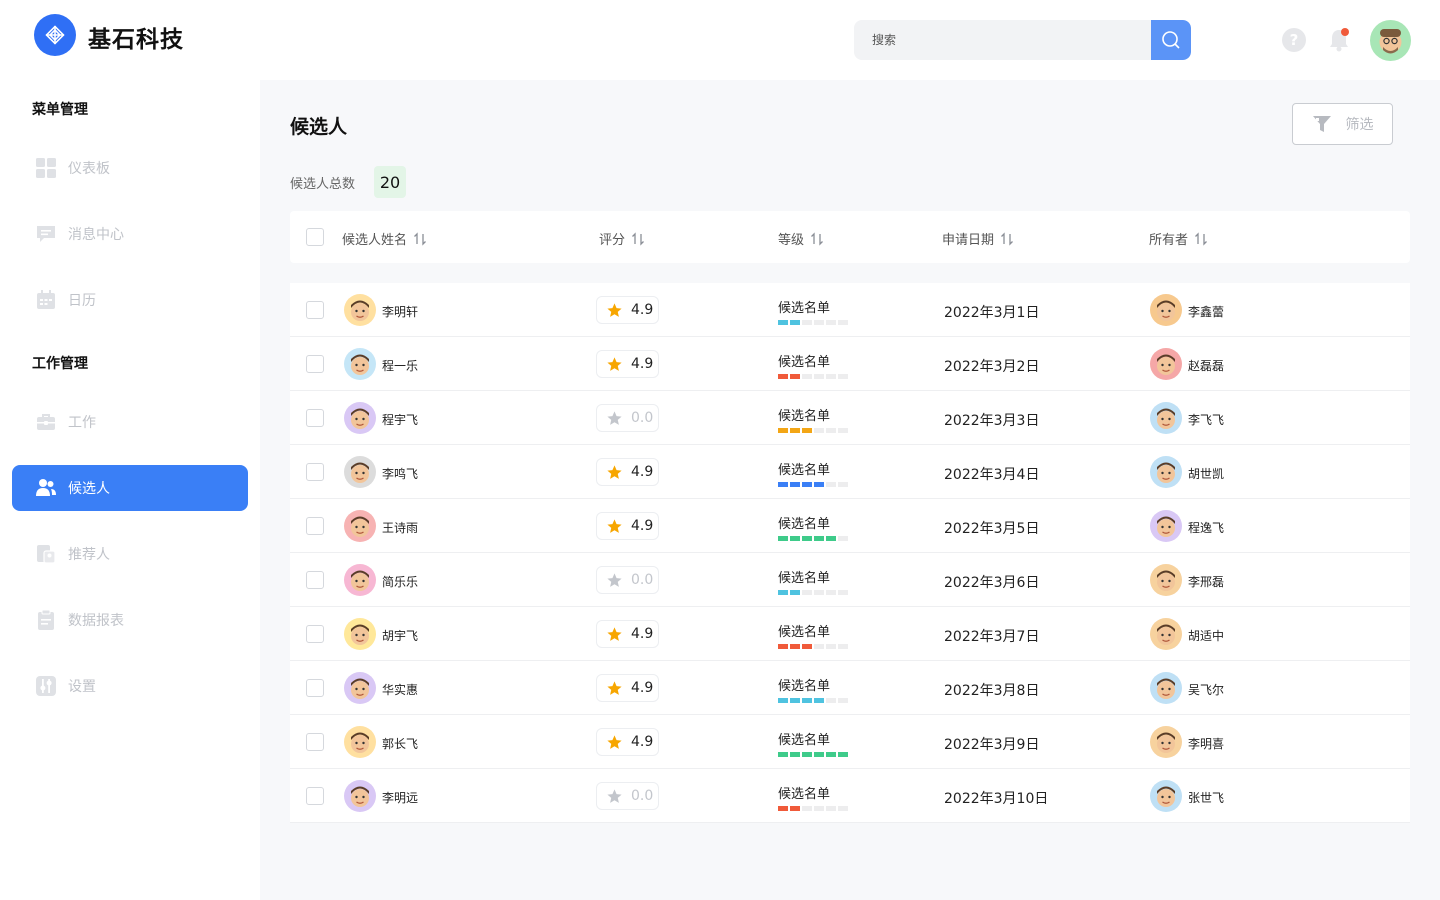 The width and height of the screenshot is (1440, 900). What do you see at coordinates (850, 580) in the screenshot?
I see `table-row: 简乐乐 0.0 候选名单 2022年3月6日 李邢磊` at bounding box center [850, 580].